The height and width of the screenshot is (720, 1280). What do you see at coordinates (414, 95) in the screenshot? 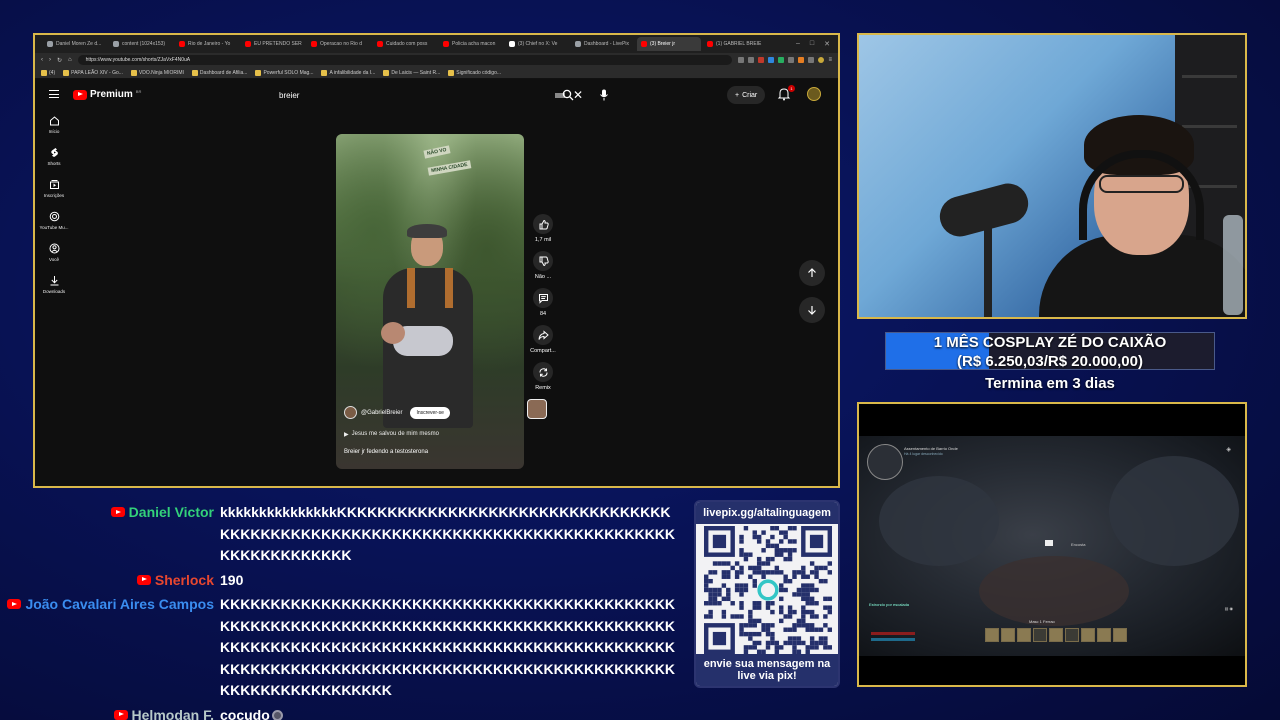
I see `search-value: breier` at bounding box center [414, 95].